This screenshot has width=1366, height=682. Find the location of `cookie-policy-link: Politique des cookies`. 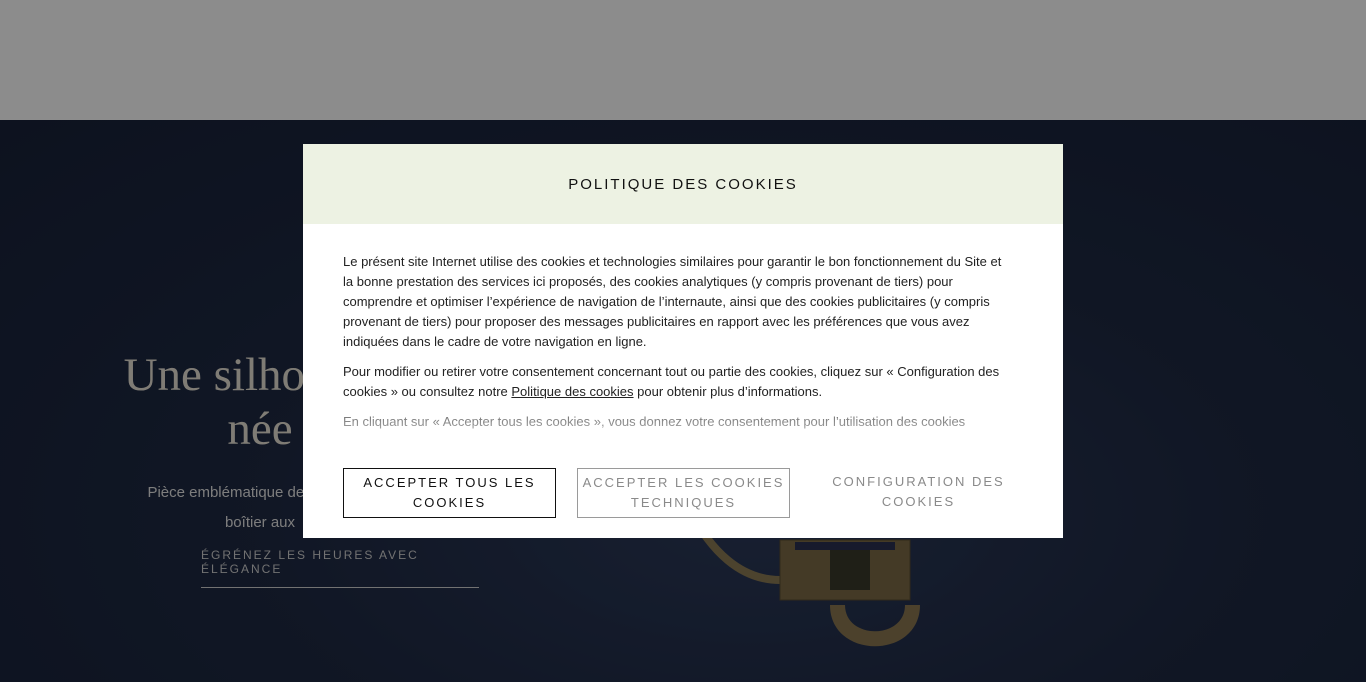

cookie-policy-link: Politique des cookies is located at coordinates (572, 391).